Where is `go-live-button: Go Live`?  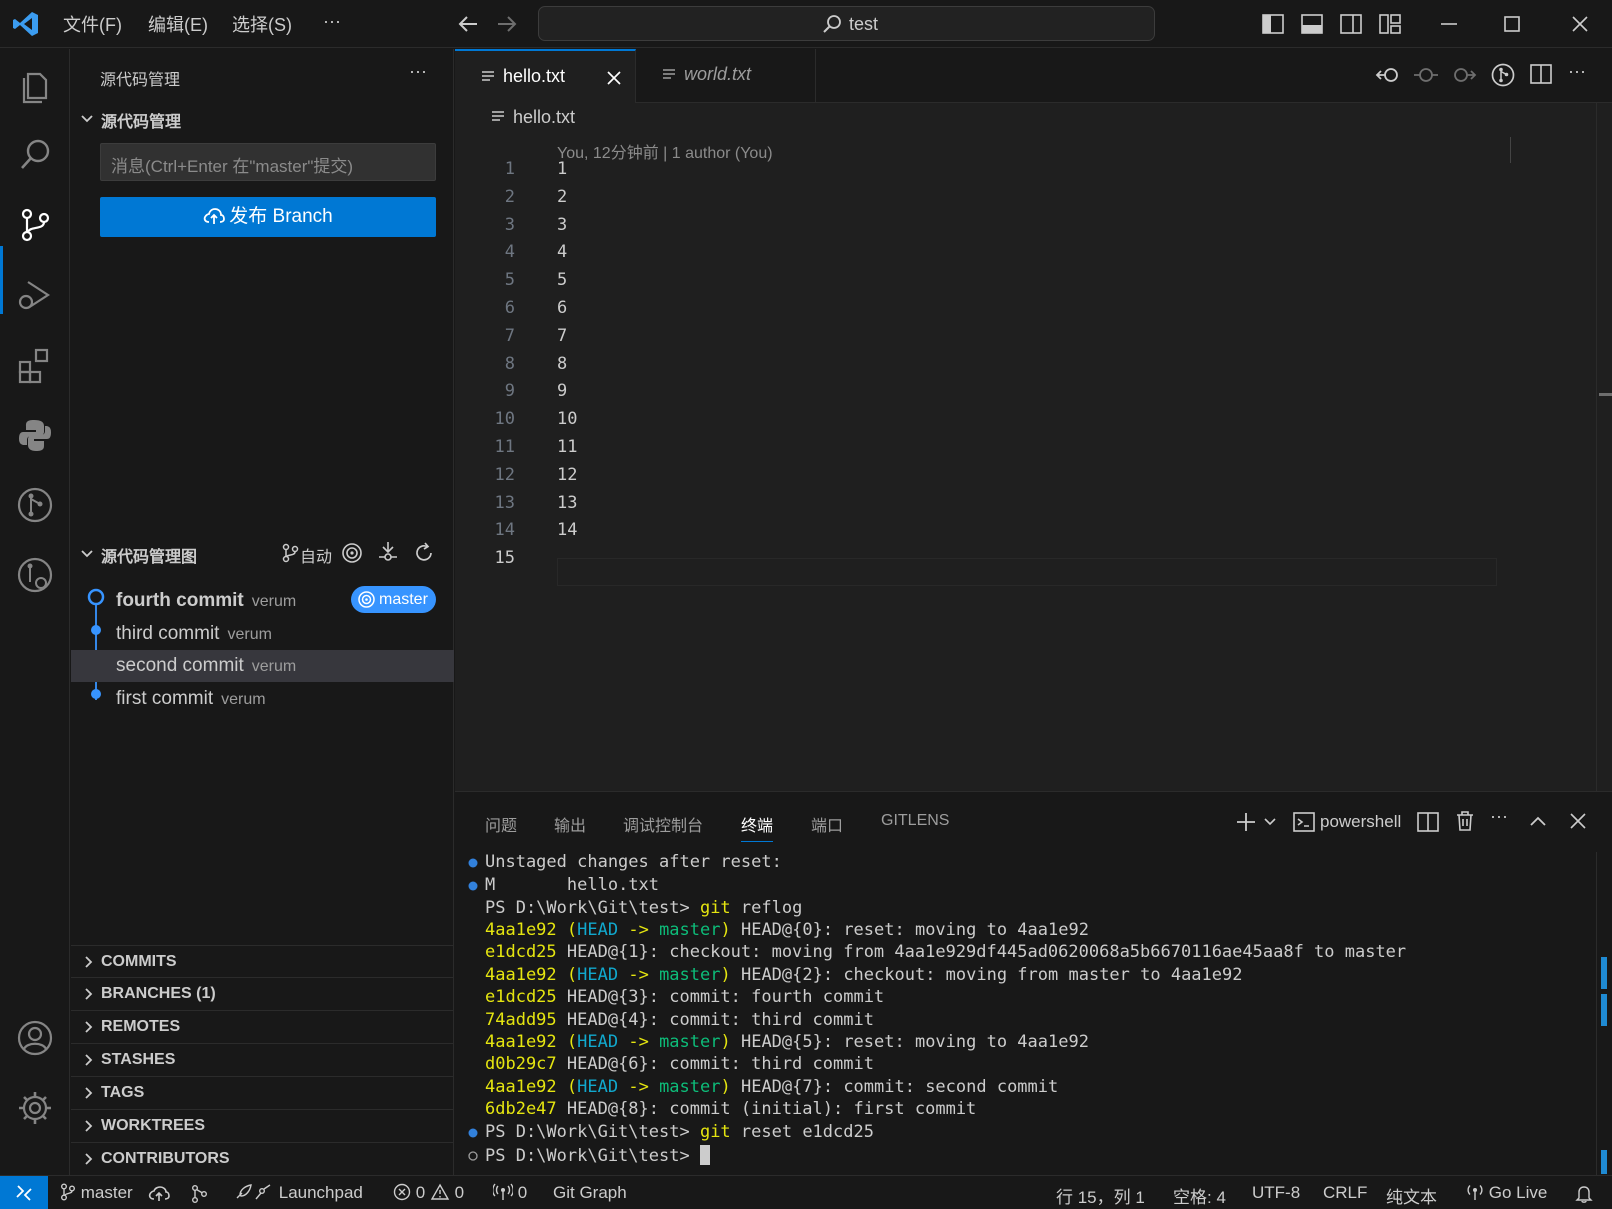 go-live-button: Go Live is located at coordinates (1506, 1193).